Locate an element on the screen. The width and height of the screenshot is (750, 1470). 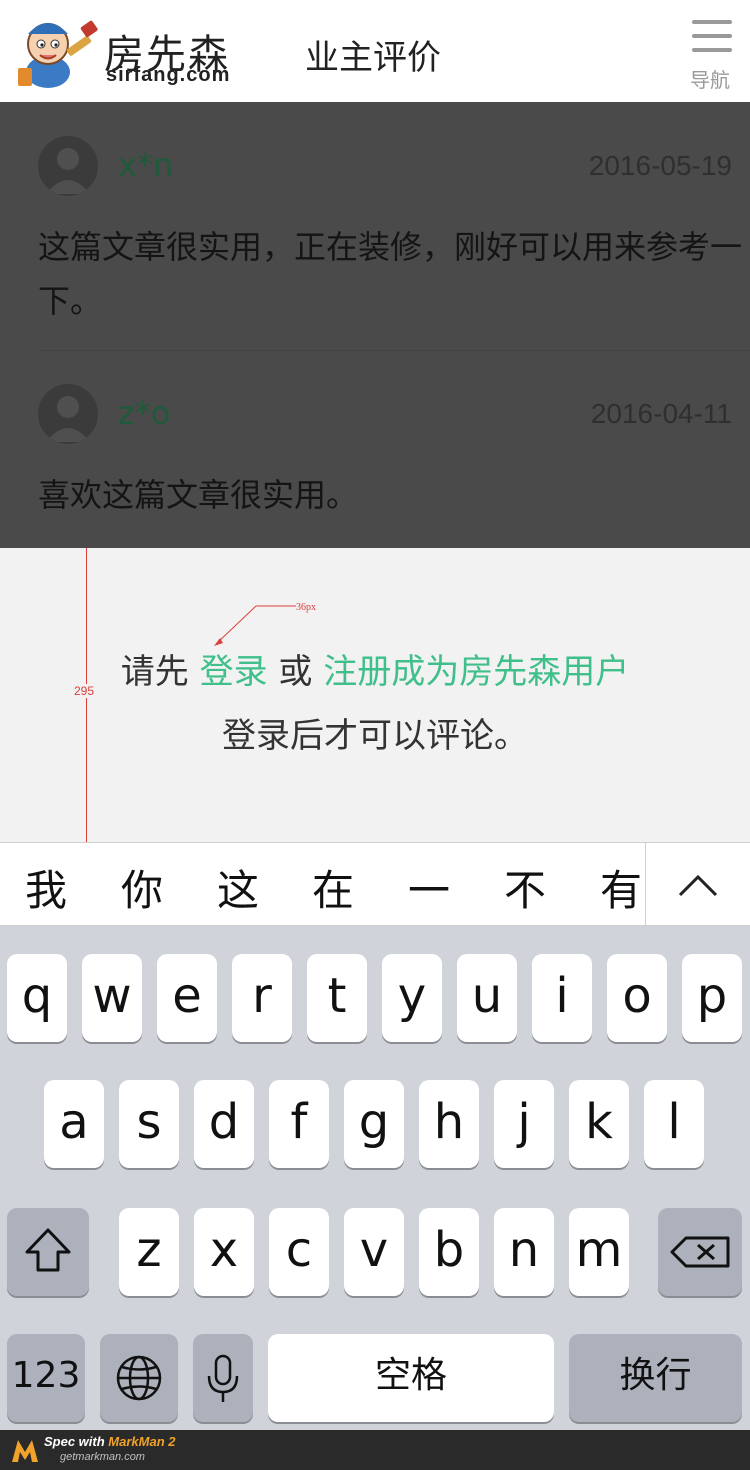
comment-item: z*o 2016-04-11 喜欢这篇文章很实用。 is located at coordinates (375, 450).